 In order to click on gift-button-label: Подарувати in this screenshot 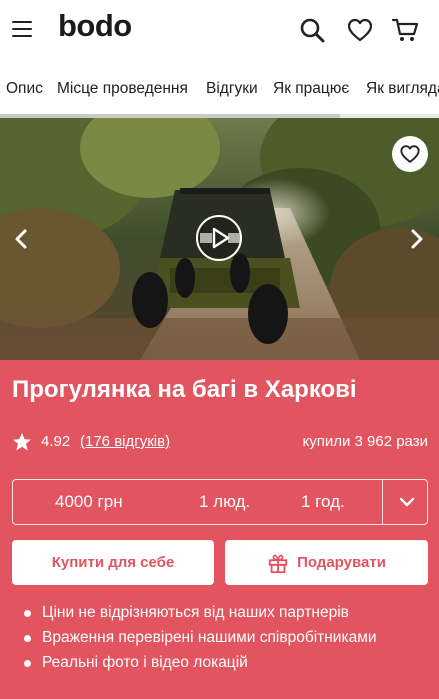, I will do `click(341, 562)`.